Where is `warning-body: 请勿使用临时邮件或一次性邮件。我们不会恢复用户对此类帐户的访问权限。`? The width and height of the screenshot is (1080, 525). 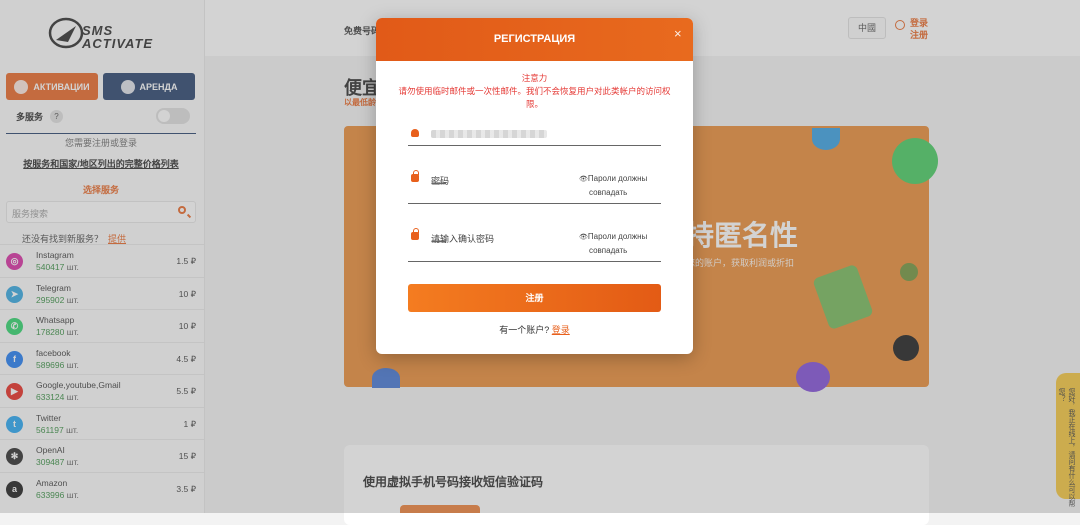 warning-body: 请勿使用临时邮件或一次性邮件。我们不会恢复用户对此类帐户的访问权限。 is located at coordinates (534, 97).